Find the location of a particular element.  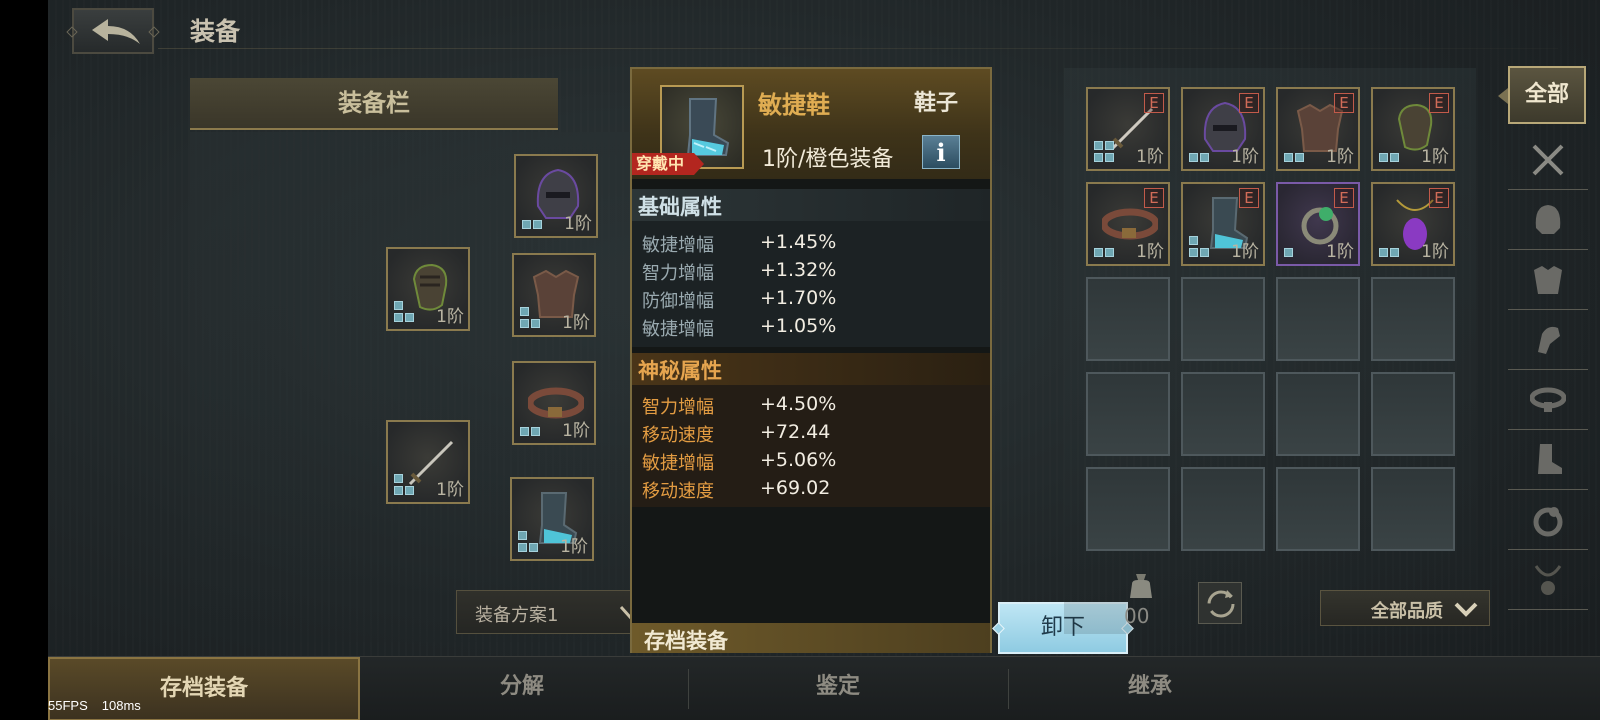

tab-label: 鉴定 is located at coordinates (837, 686).